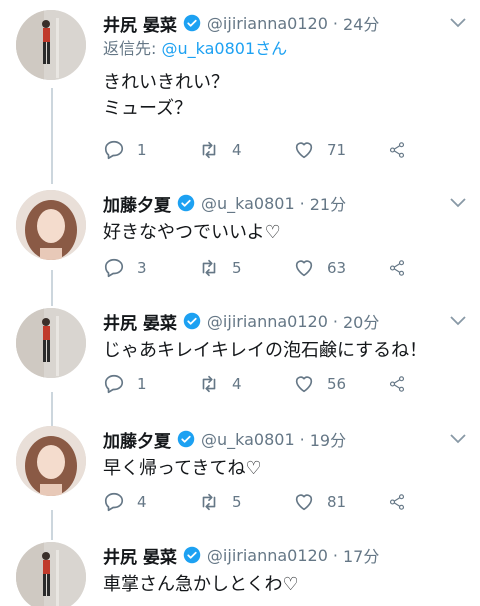  I want to click on reply-count: 4, so click(142, 502).